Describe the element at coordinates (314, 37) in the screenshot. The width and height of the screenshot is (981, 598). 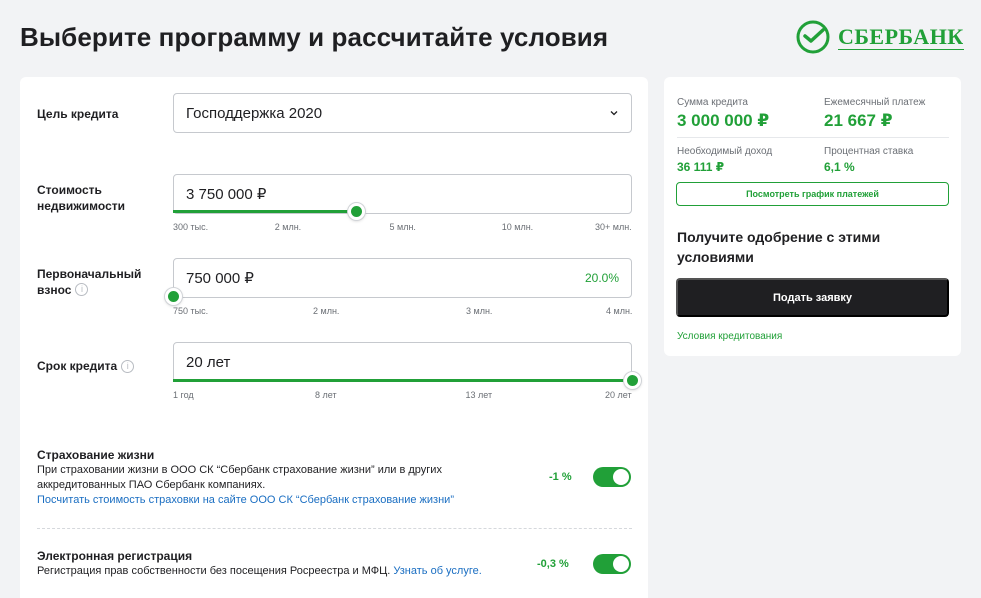
I see `page-title: Выберите программу и рассчитайте условия` at that location.